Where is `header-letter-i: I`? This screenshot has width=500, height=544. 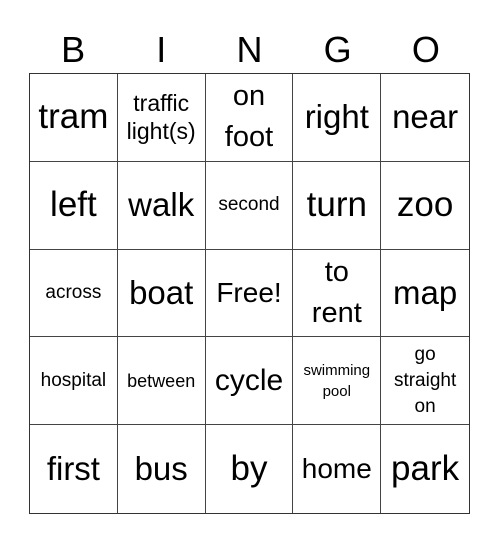 header-letter-i: I is located at coordinates (161, 49).